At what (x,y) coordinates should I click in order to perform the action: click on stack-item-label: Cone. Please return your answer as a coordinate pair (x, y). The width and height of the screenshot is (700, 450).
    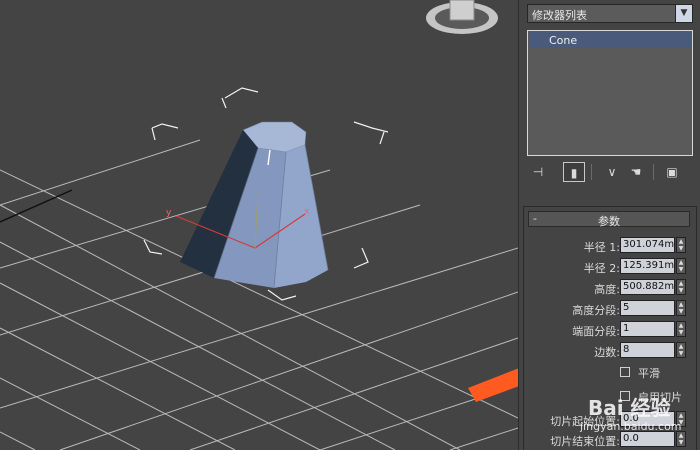
    Looking at the image, I should click on (563, 40).